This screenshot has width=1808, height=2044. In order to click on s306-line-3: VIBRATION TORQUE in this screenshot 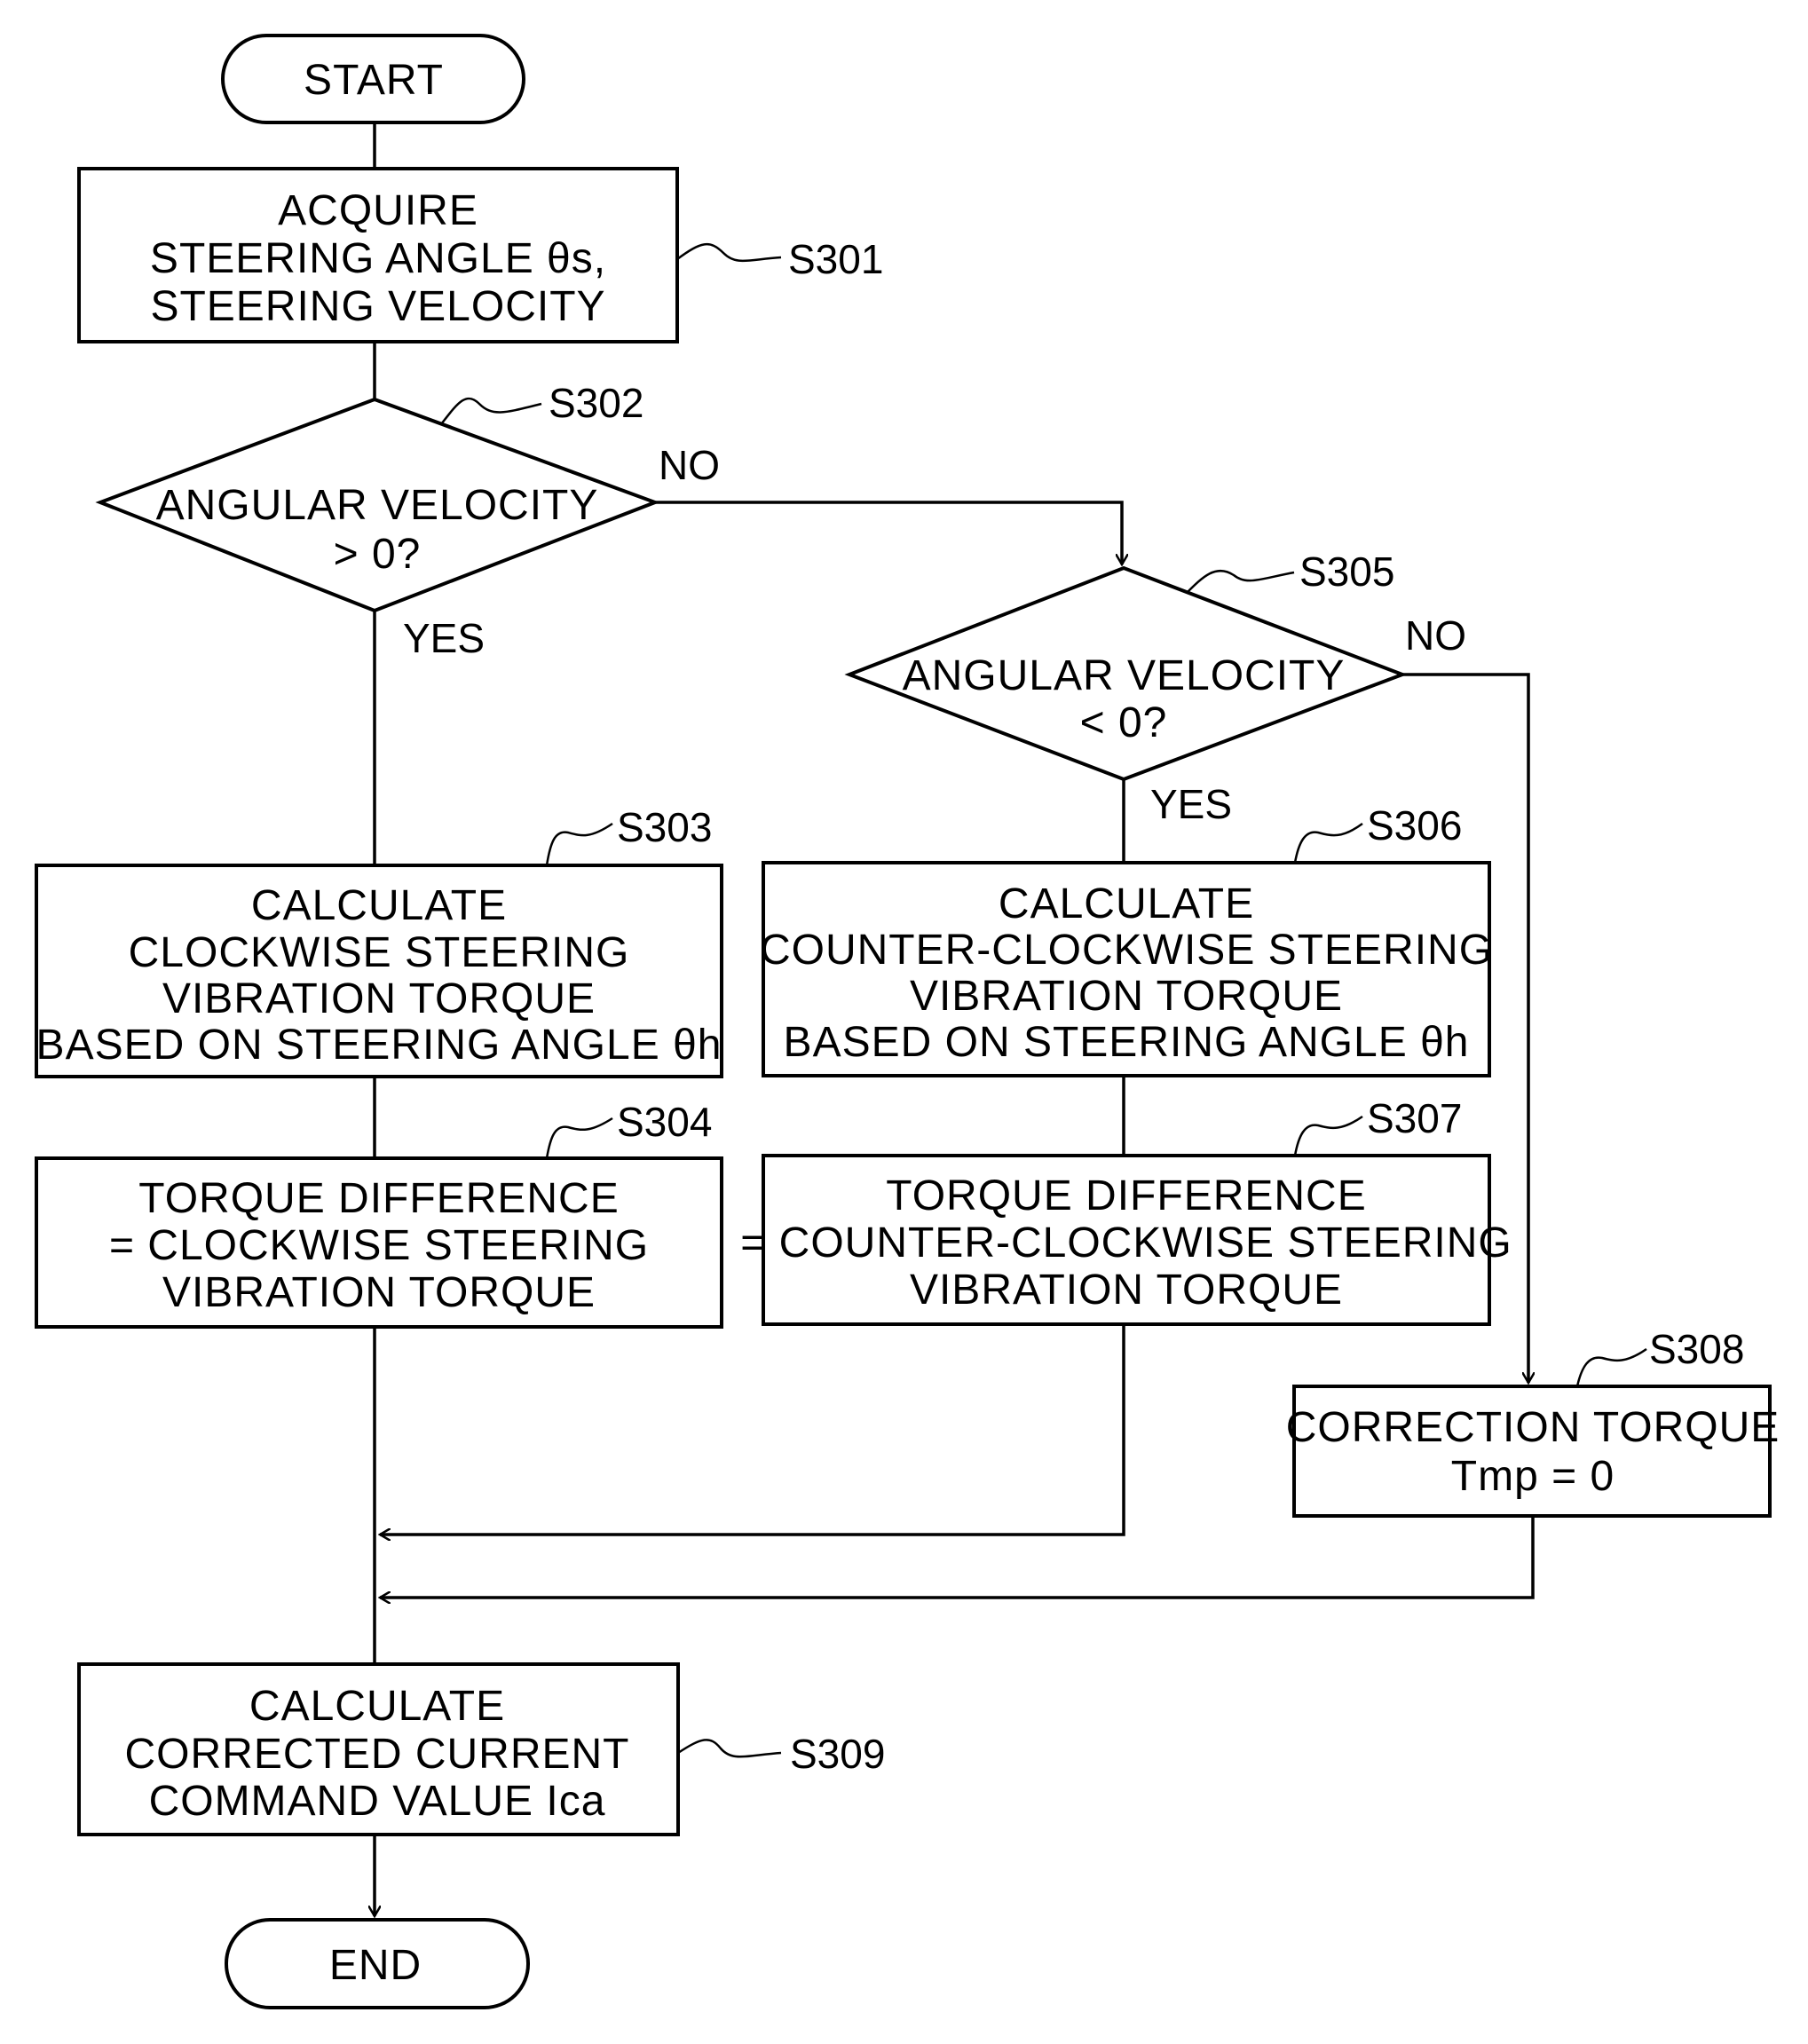, I will do `click(1126, 996)`.